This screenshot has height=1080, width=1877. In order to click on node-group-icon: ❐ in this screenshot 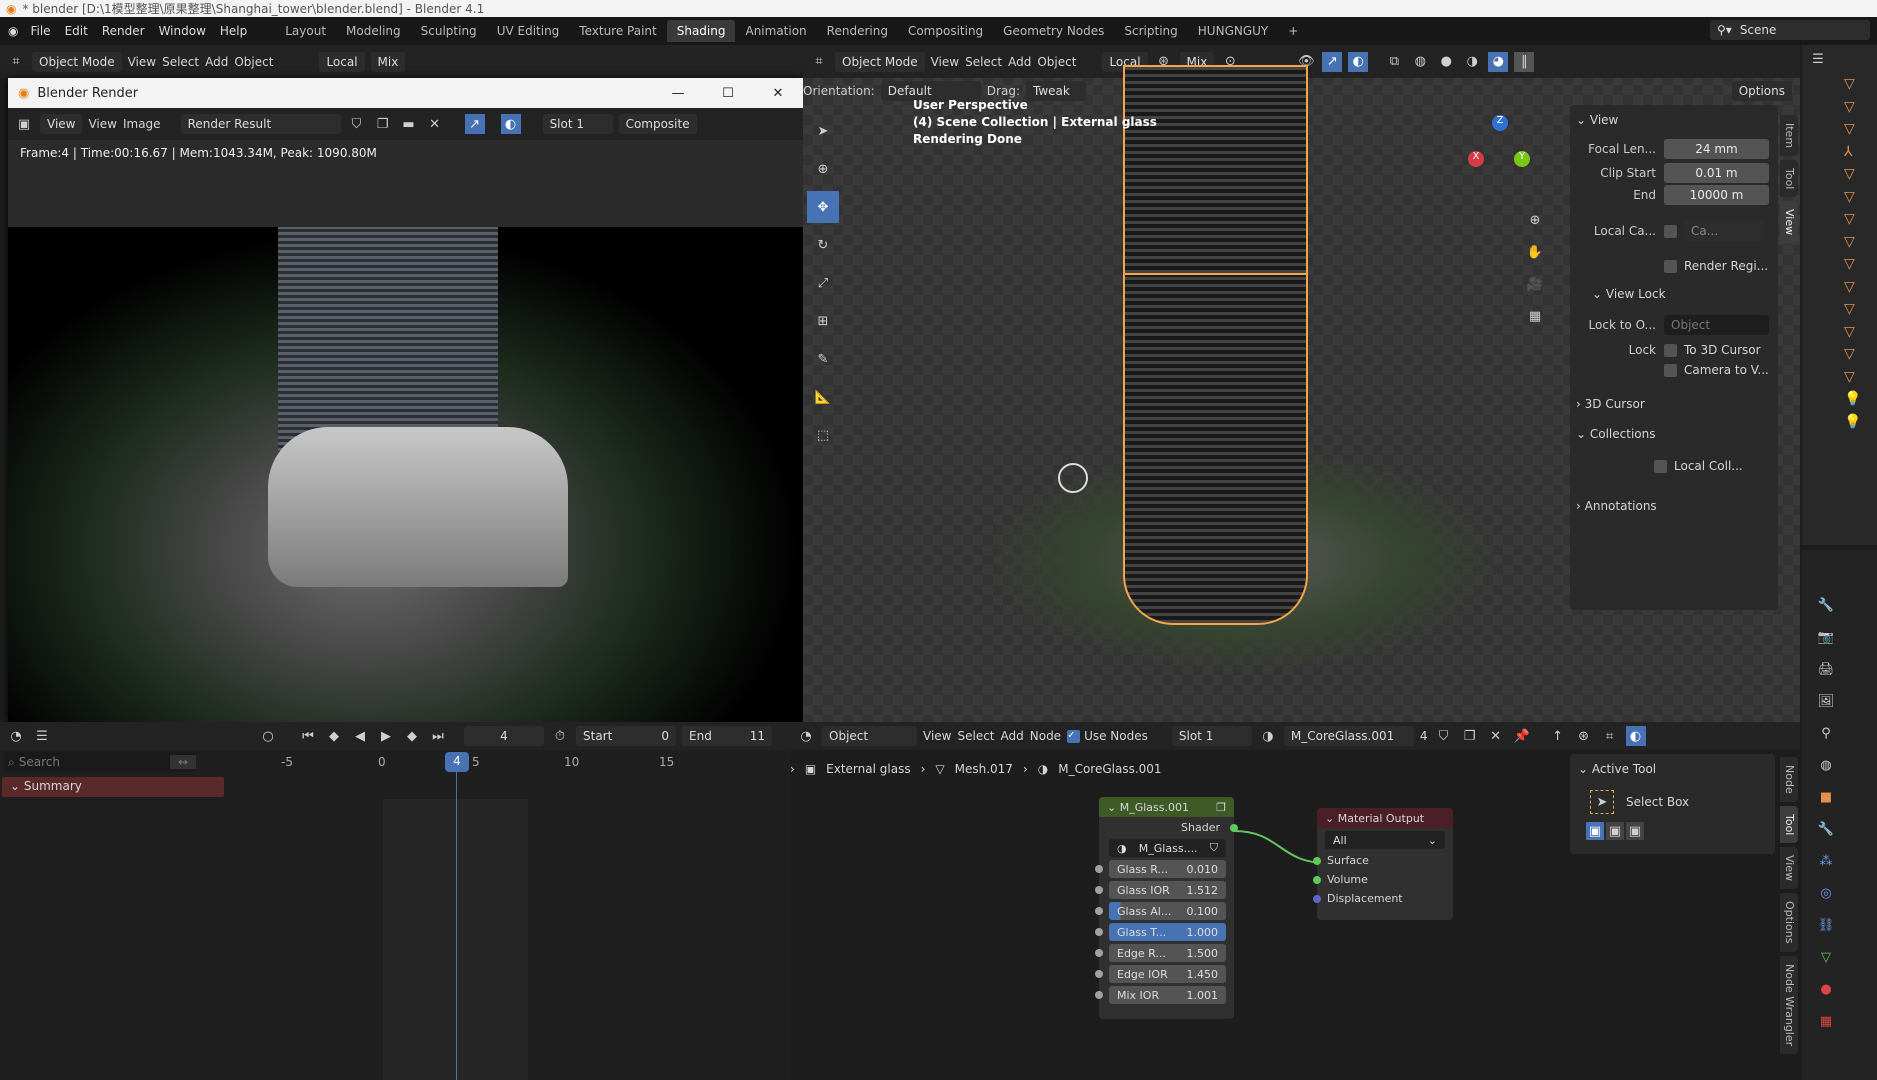, I will do `click(1221, 807)`.